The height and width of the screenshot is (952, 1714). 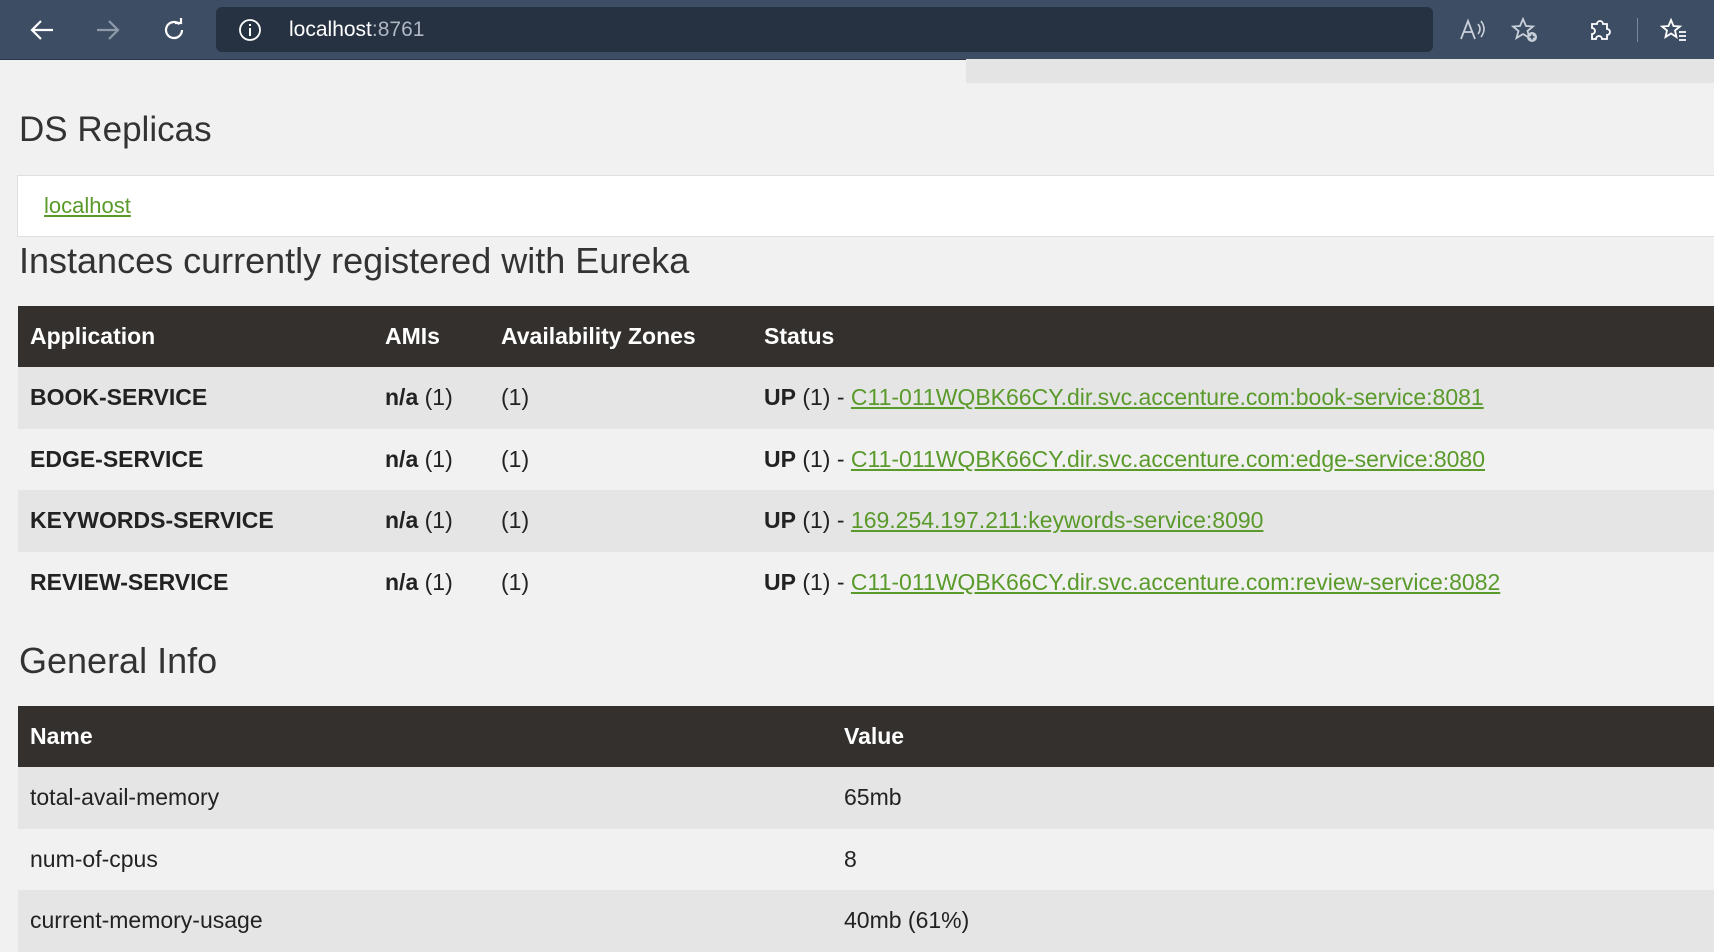 I want to click on column-header: Name, so click(x=61, y=736).